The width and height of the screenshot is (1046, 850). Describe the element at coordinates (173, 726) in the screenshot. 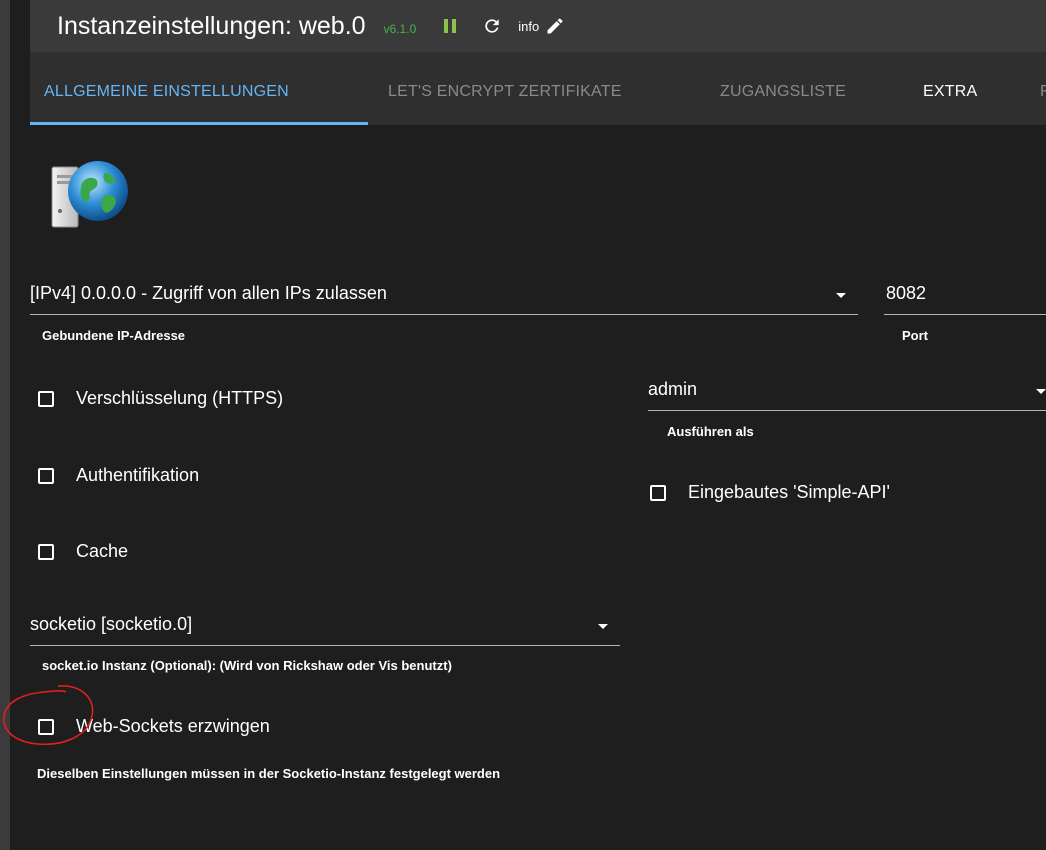

I see `force-websockets-label: Web-Sockets erzwingen` at that location.